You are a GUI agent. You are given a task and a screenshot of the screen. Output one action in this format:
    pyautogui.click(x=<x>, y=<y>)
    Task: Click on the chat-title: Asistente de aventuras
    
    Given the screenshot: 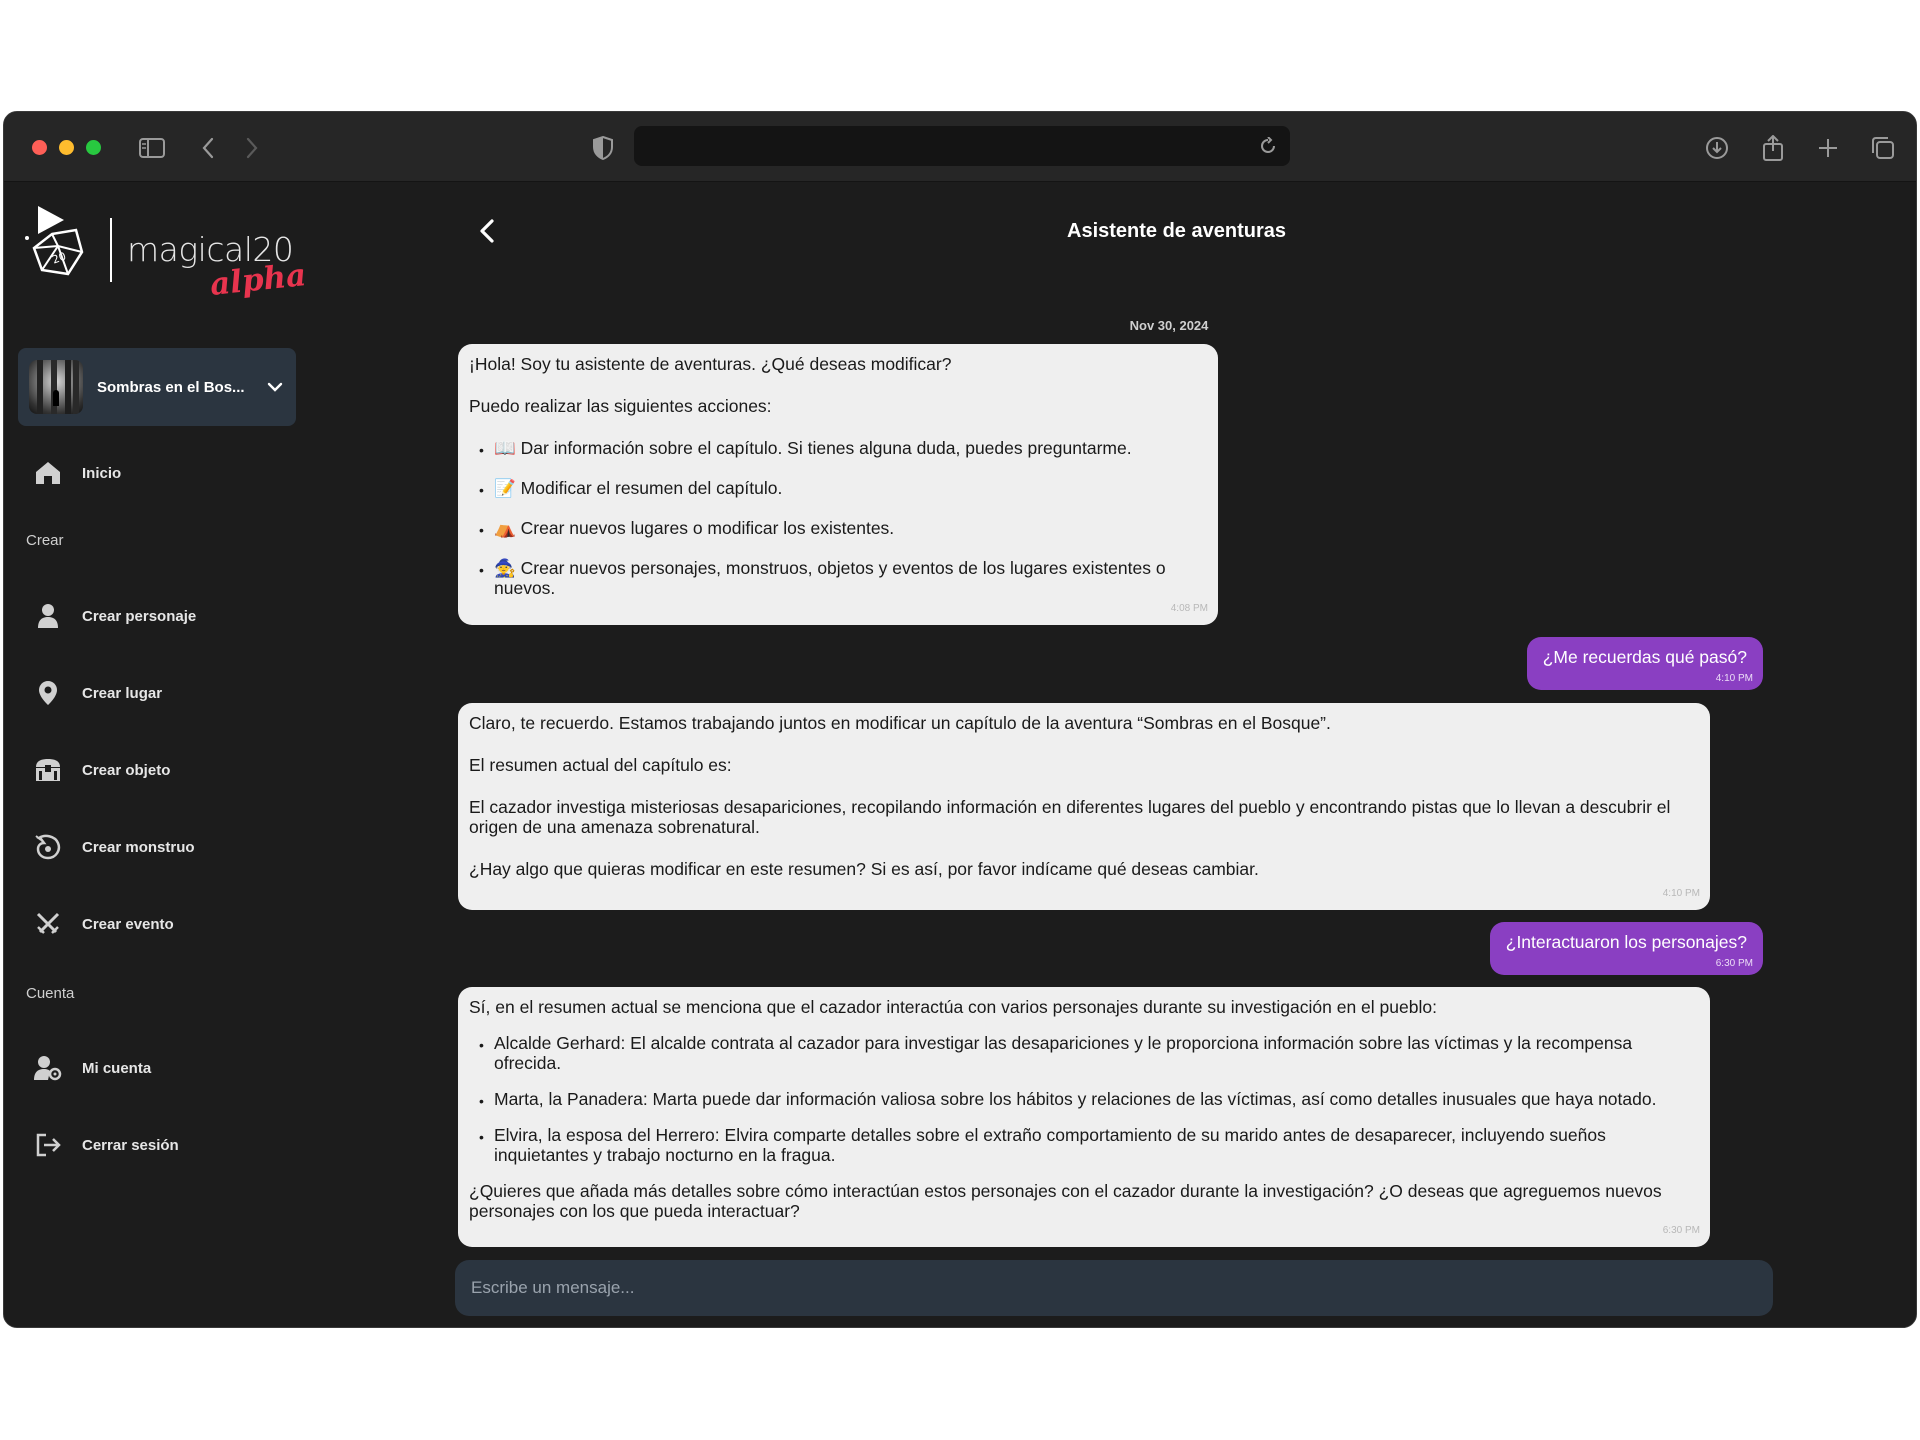 What is the action you would take?
    pyautogui.click(x=1176, y=231)
    